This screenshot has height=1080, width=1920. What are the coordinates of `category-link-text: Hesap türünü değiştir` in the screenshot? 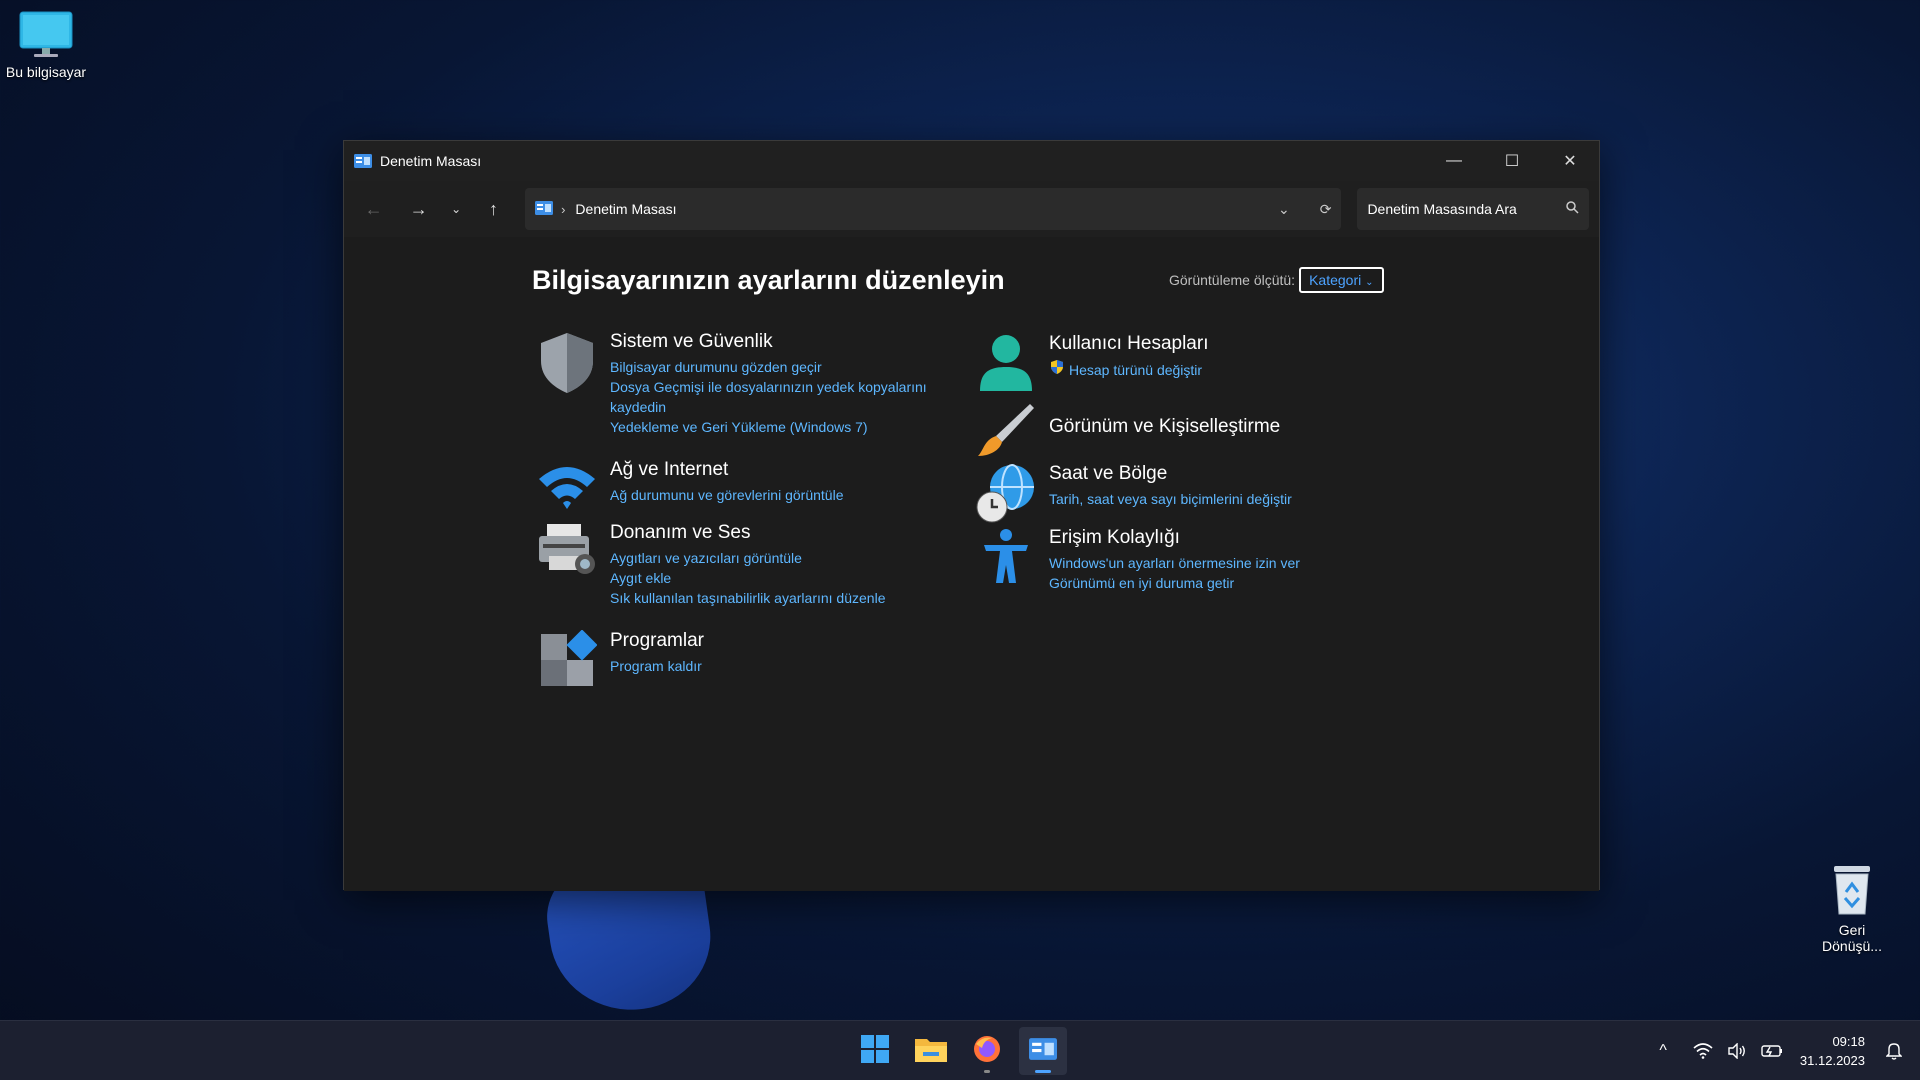 It's located at (1136, 369).